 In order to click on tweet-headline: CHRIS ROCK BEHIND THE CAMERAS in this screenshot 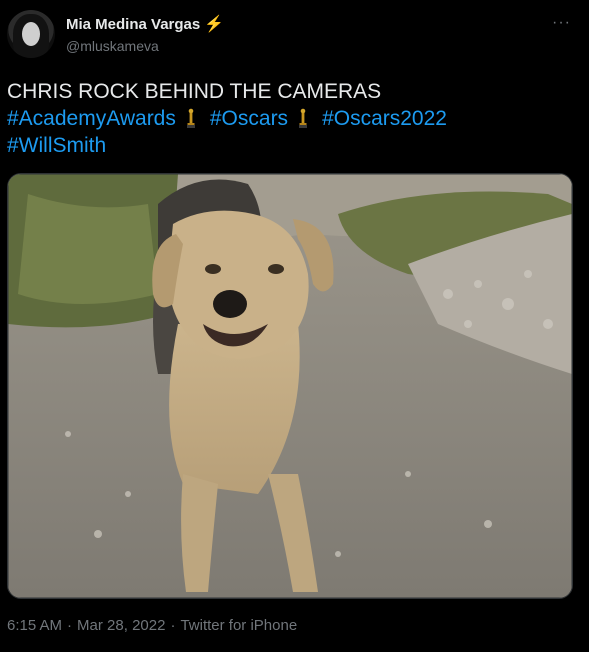, I will do `click(194, 91)`.